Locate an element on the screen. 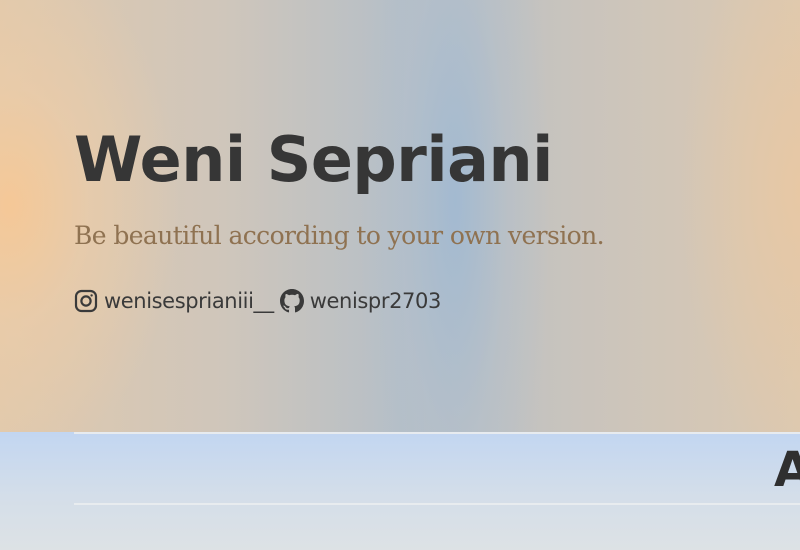 The image size is (800, 550). social-links: wenisesprianiii__ wenispr2703 is located at coordinates (257, 301).